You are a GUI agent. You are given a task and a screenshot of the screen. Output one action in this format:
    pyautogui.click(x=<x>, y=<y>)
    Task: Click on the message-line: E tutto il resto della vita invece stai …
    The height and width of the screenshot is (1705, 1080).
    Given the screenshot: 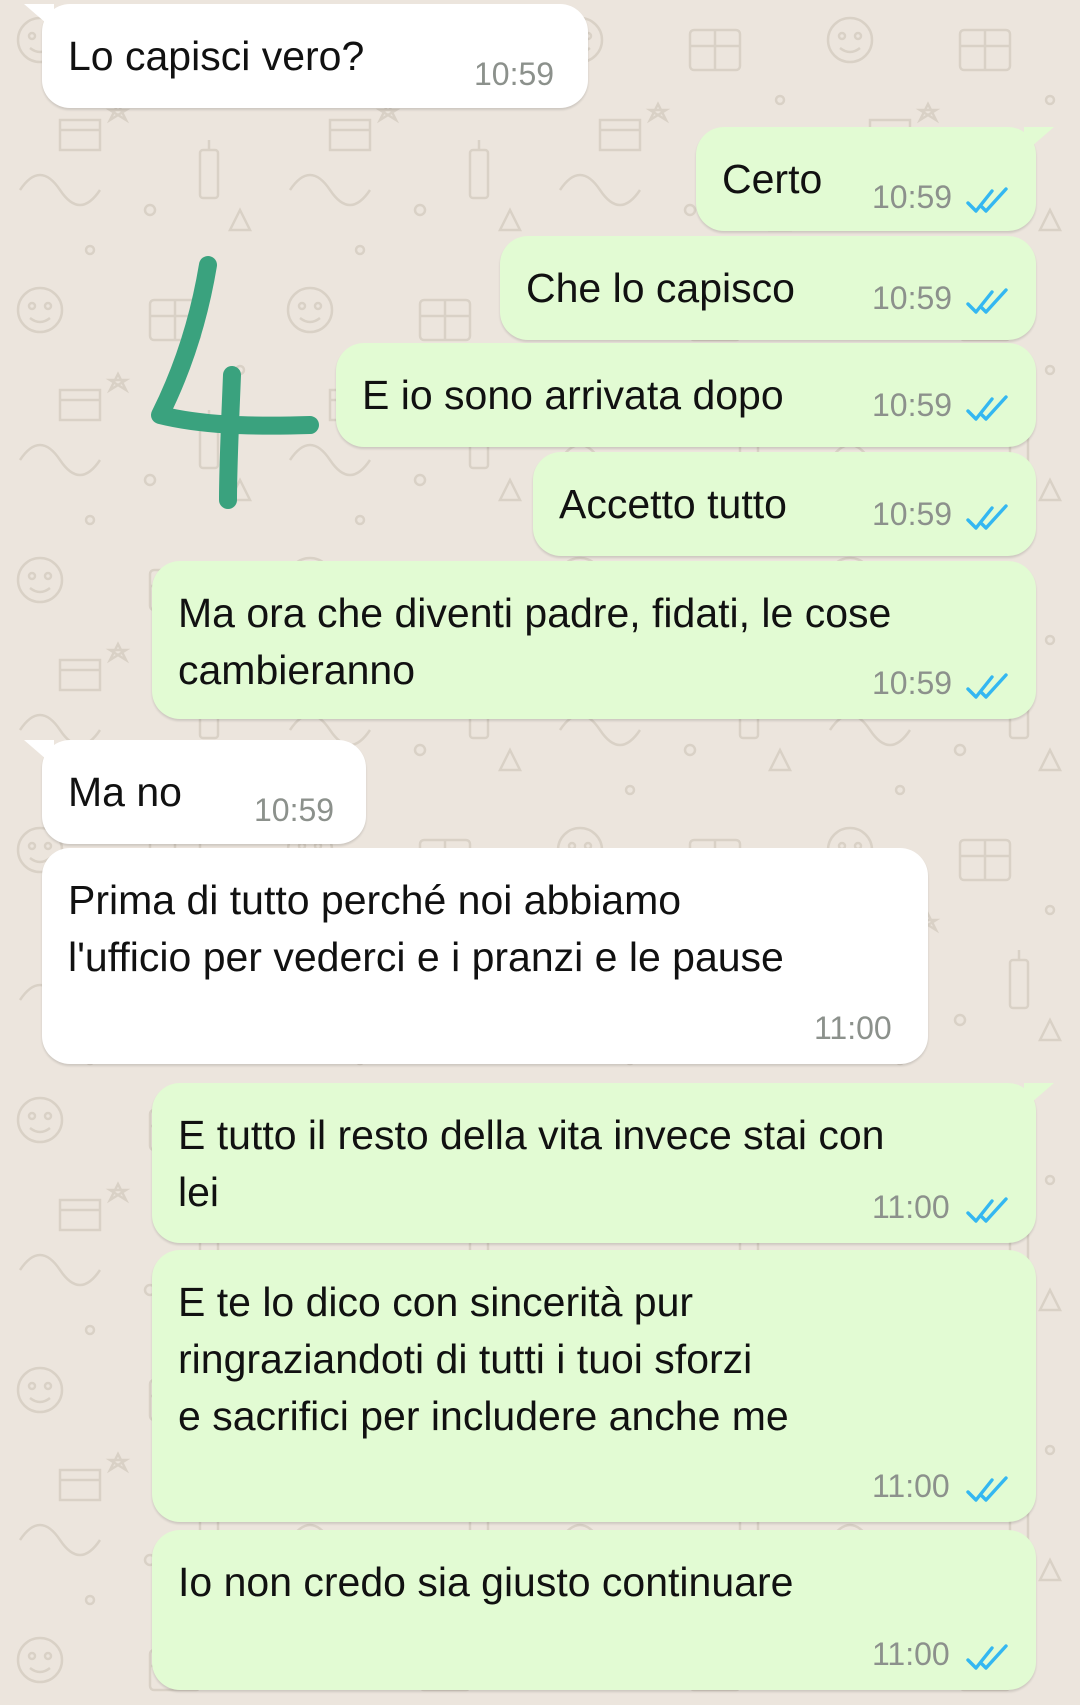 What is the action you would take?
    pyautogui.click(x=531, y=1135)
    